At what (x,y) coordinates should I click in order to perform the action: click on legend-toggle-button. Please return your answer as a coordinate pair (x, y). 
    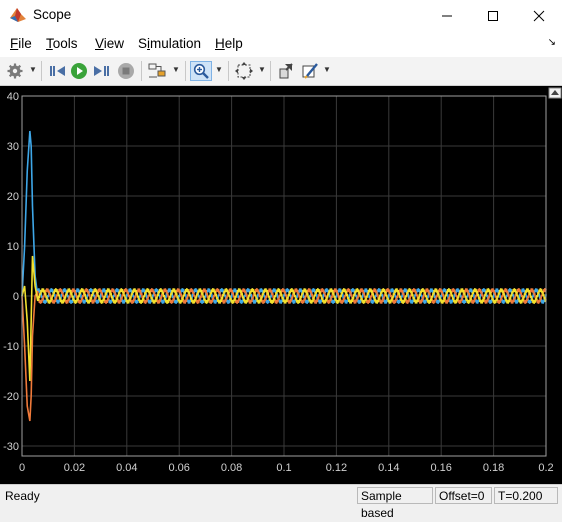
    Looking at the image, I should click on (555, 93).